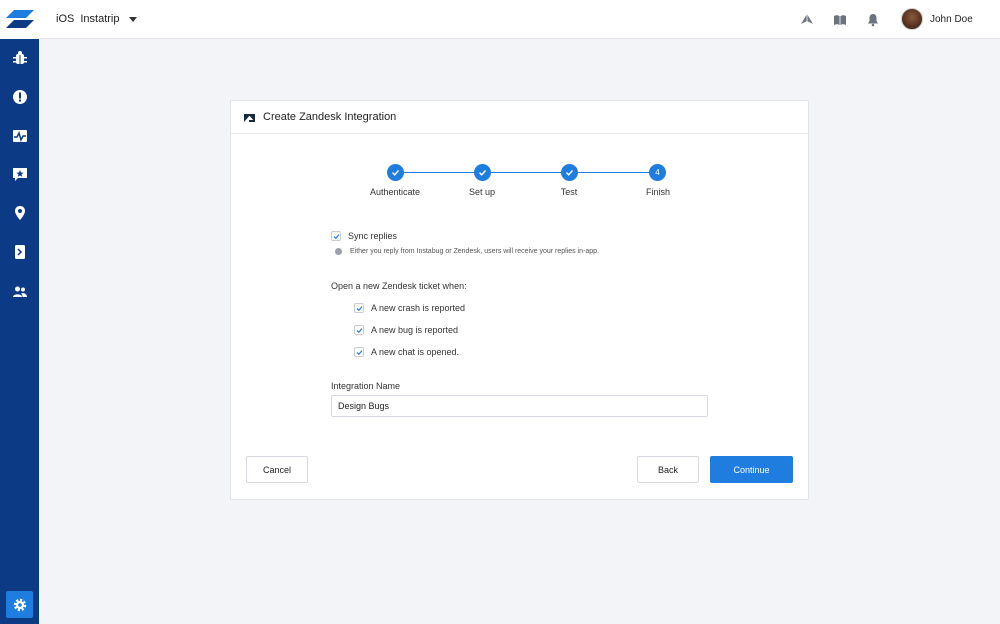 This screenshot has width=1000, height=624. I want to click on step-3-marker, so click(569, 172).